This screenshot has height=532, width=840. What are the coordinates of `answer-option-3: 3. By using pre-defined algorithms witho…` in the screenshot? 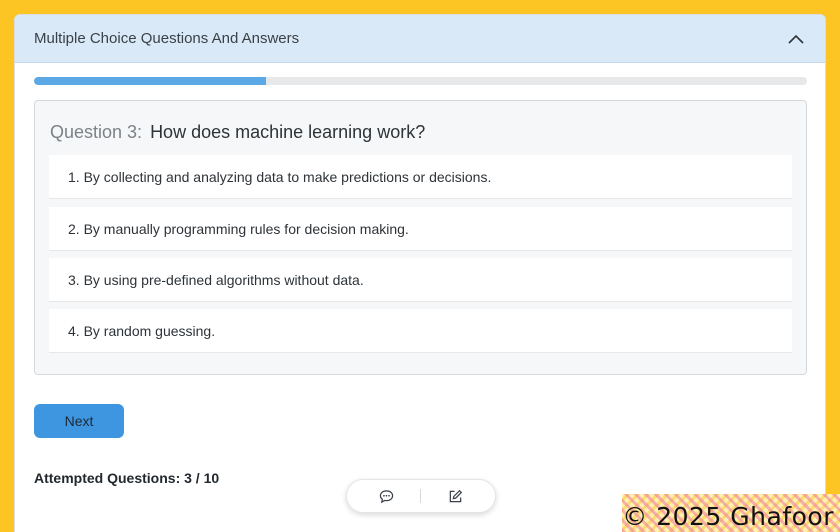 It's located at (420, 280).